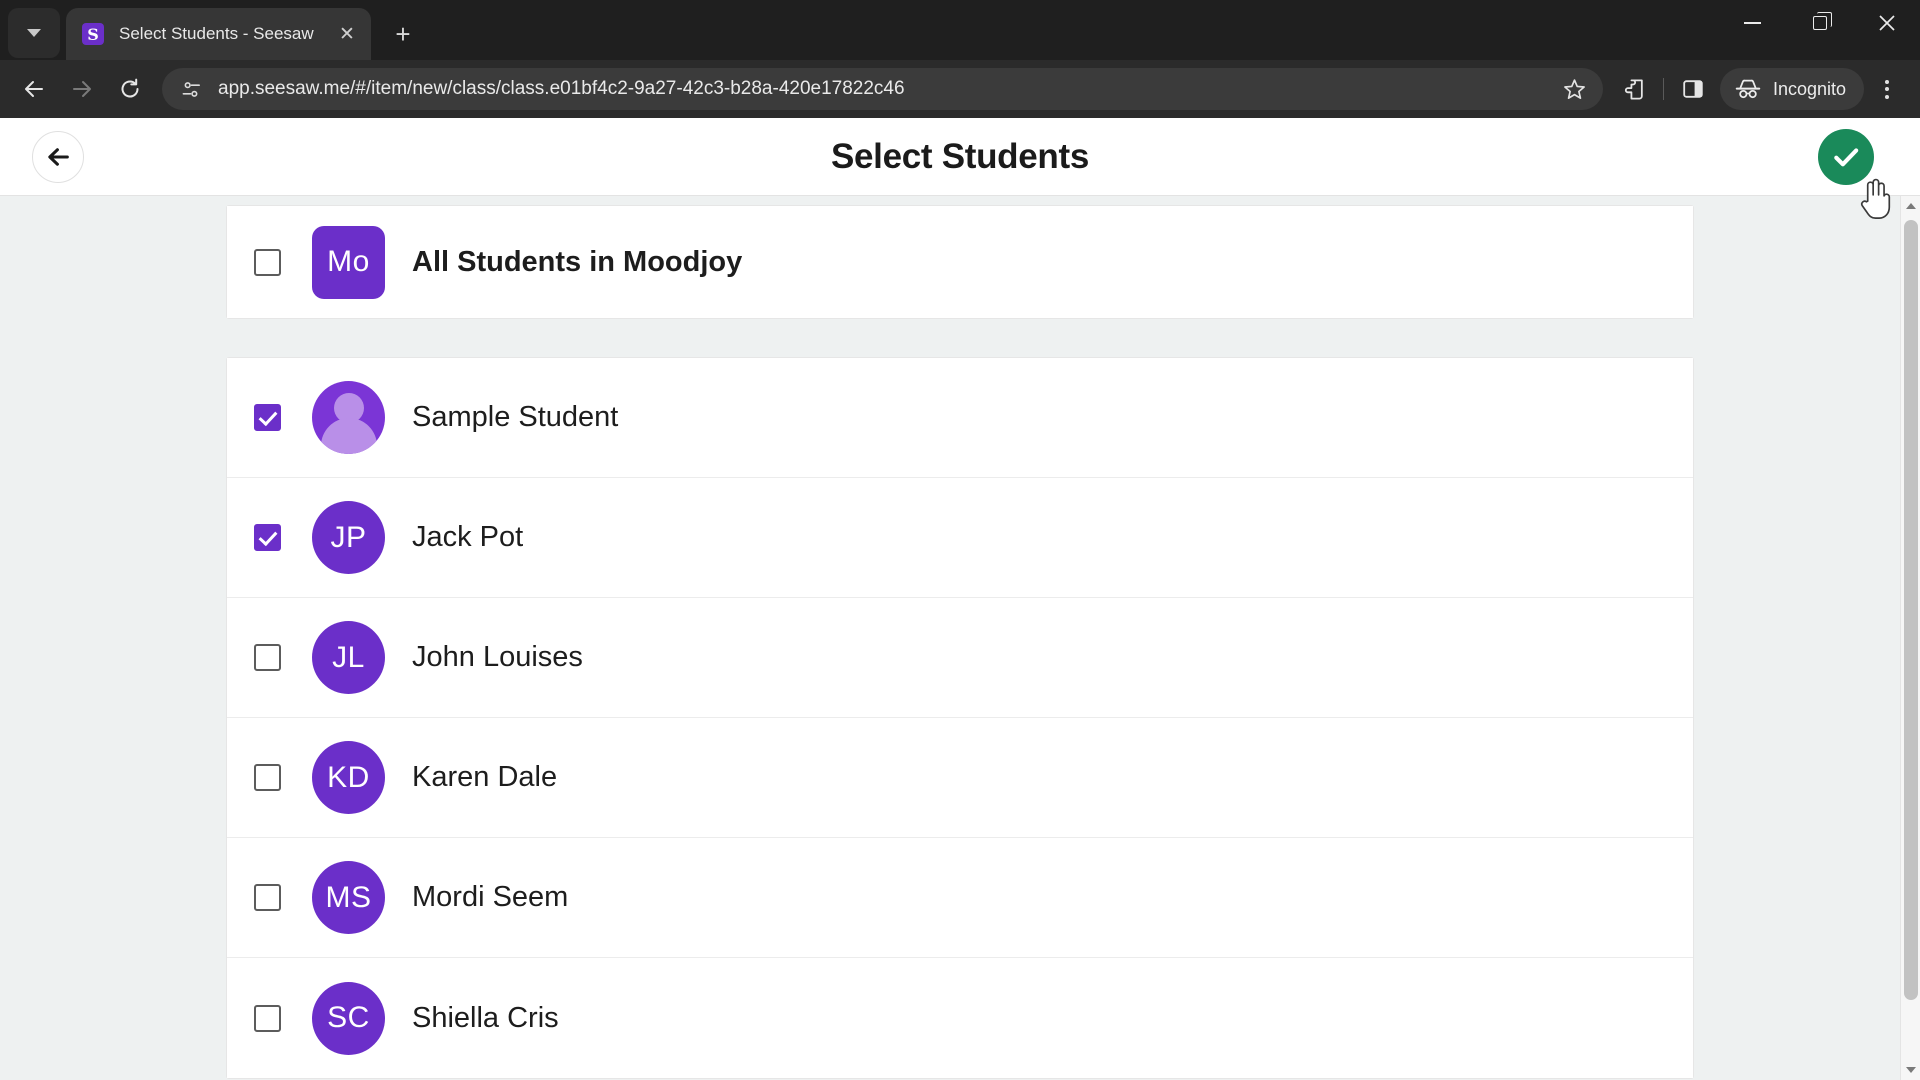 The width and height of the screenshot is (1920, 1080). What do you see at coordinates (960, 1018) in the screenshot?
I see `table-row: SC Shiella Cris` at bounding box center [960, 1018].